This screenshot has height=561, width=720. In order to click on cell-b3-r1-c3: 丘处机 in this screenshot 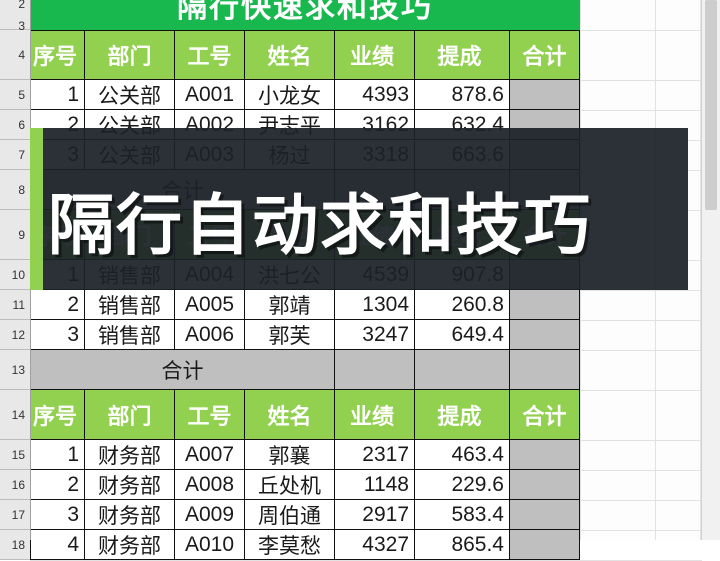, I will do `click(290, 485)`.